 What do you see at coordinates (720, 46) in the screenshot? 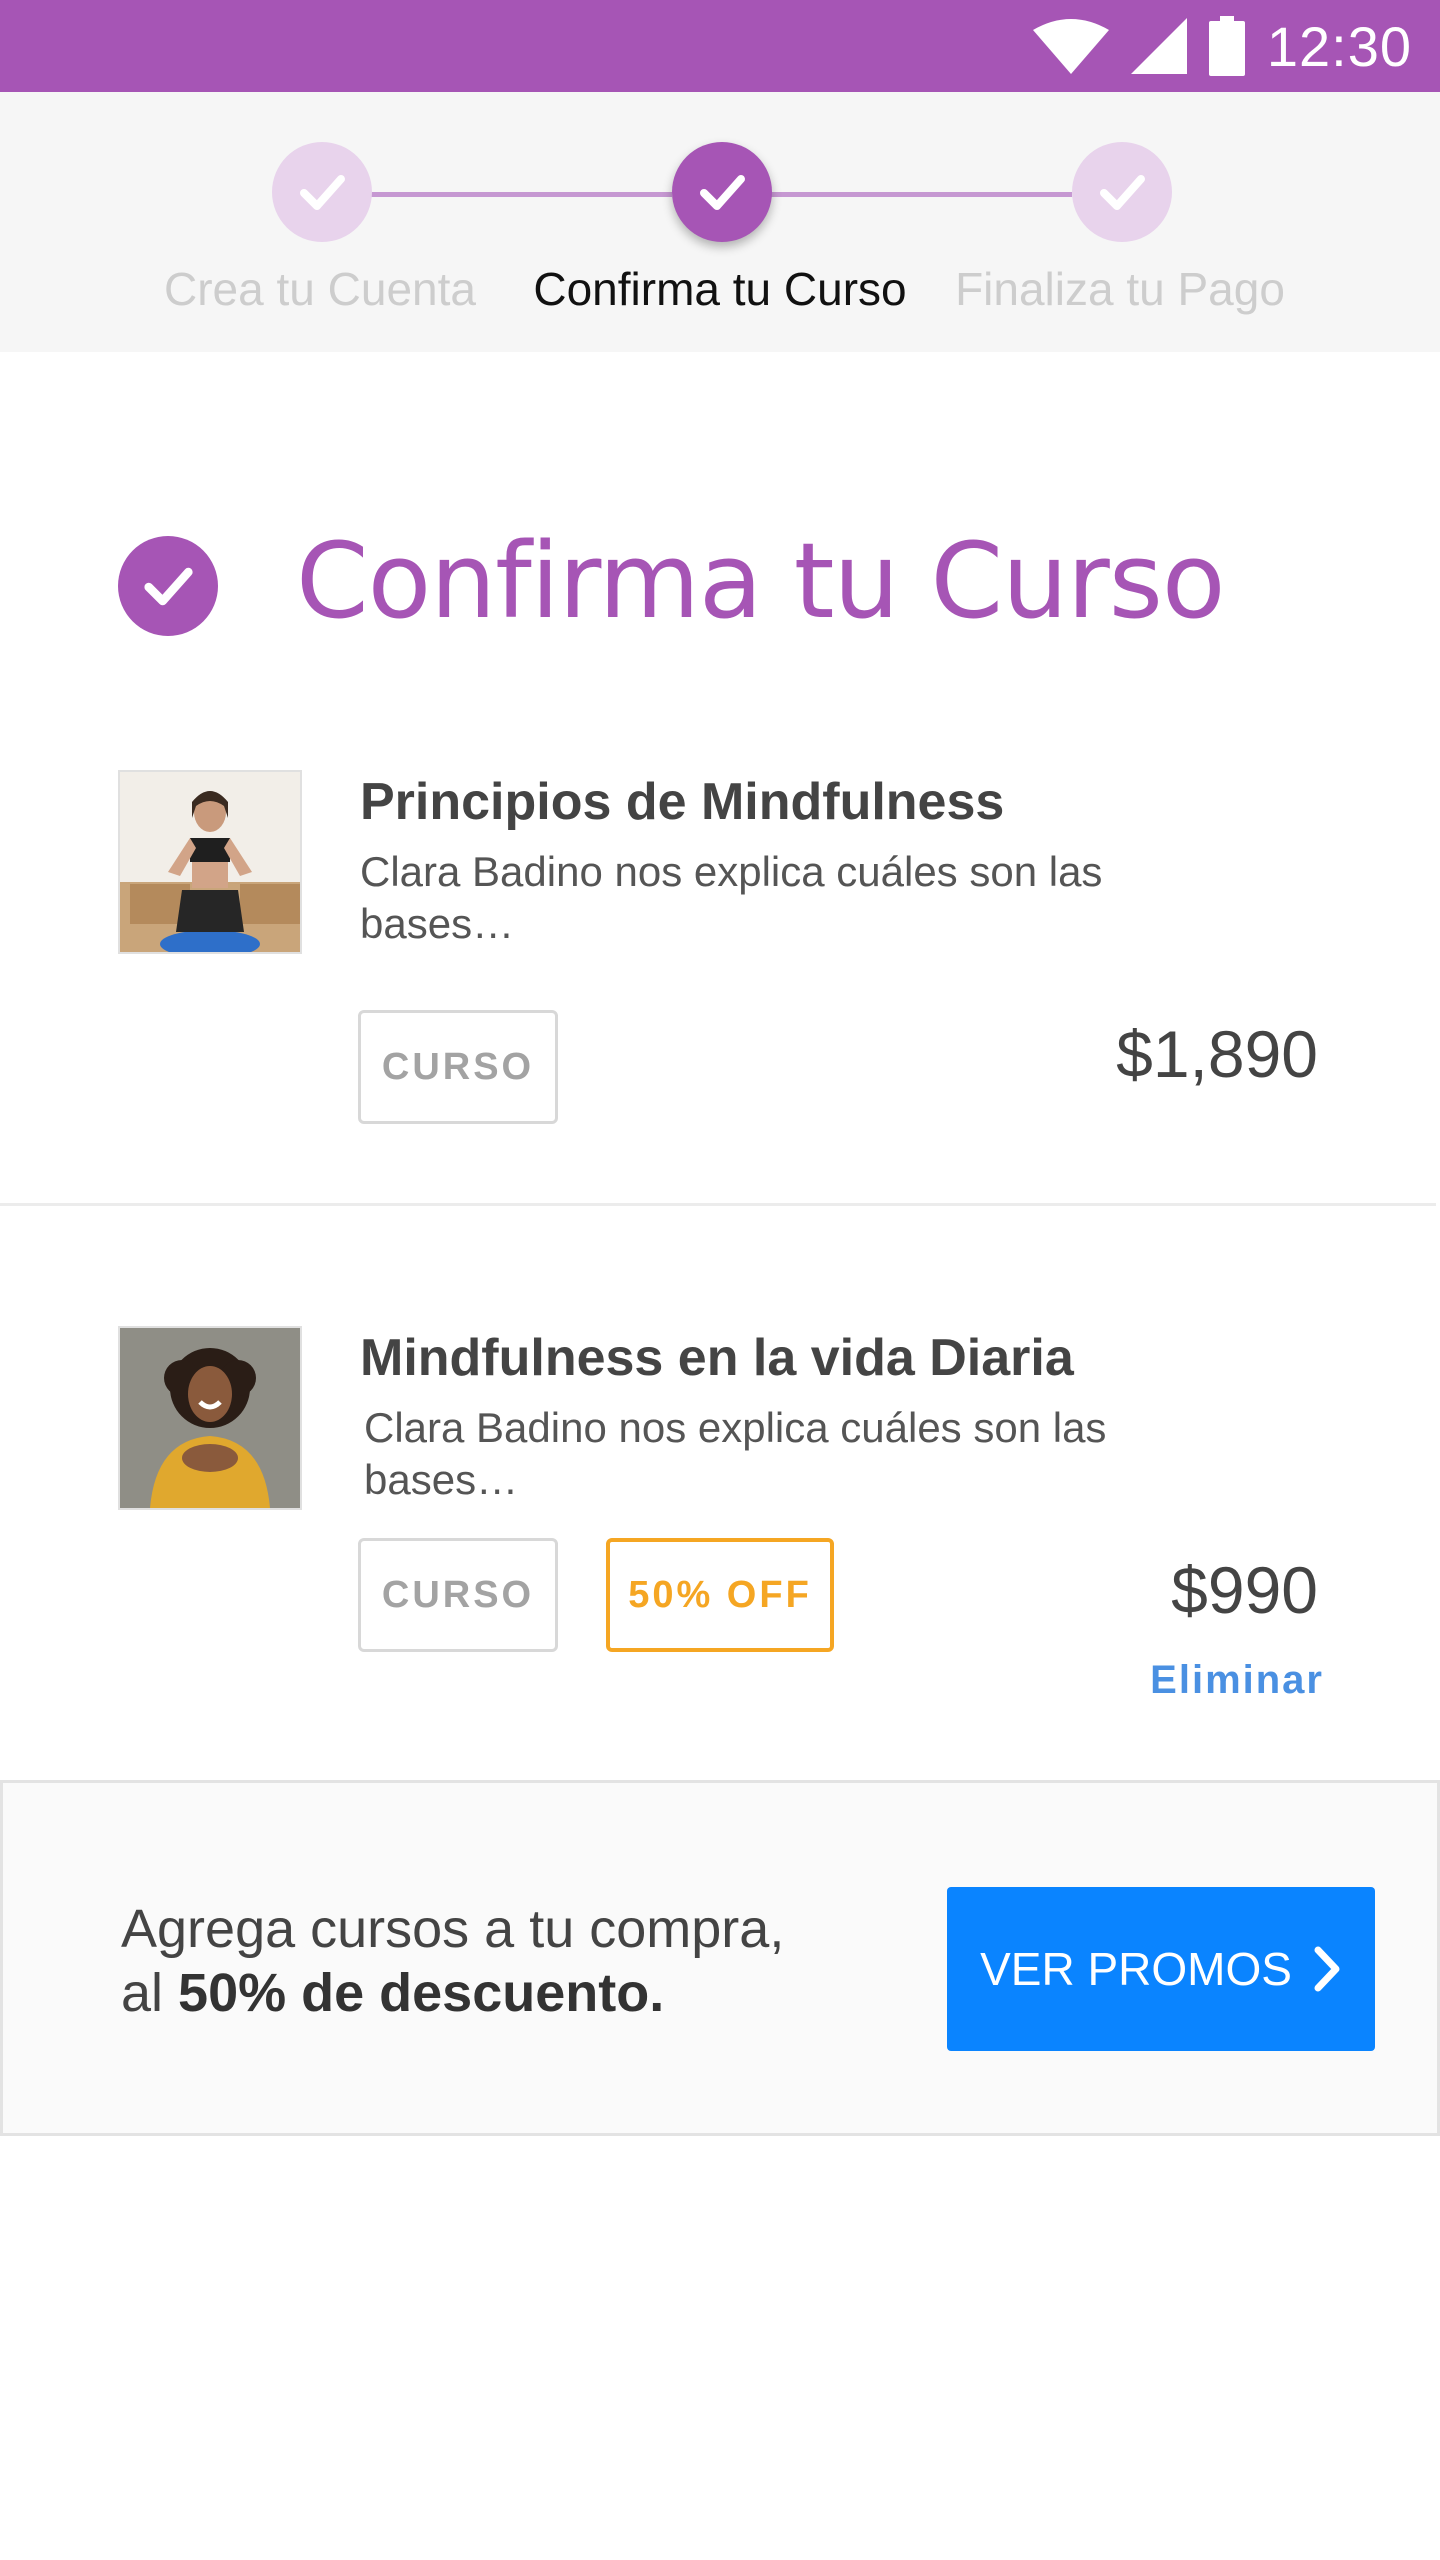
I see `status-bar: 12:30` at bounding box center [720, 46].